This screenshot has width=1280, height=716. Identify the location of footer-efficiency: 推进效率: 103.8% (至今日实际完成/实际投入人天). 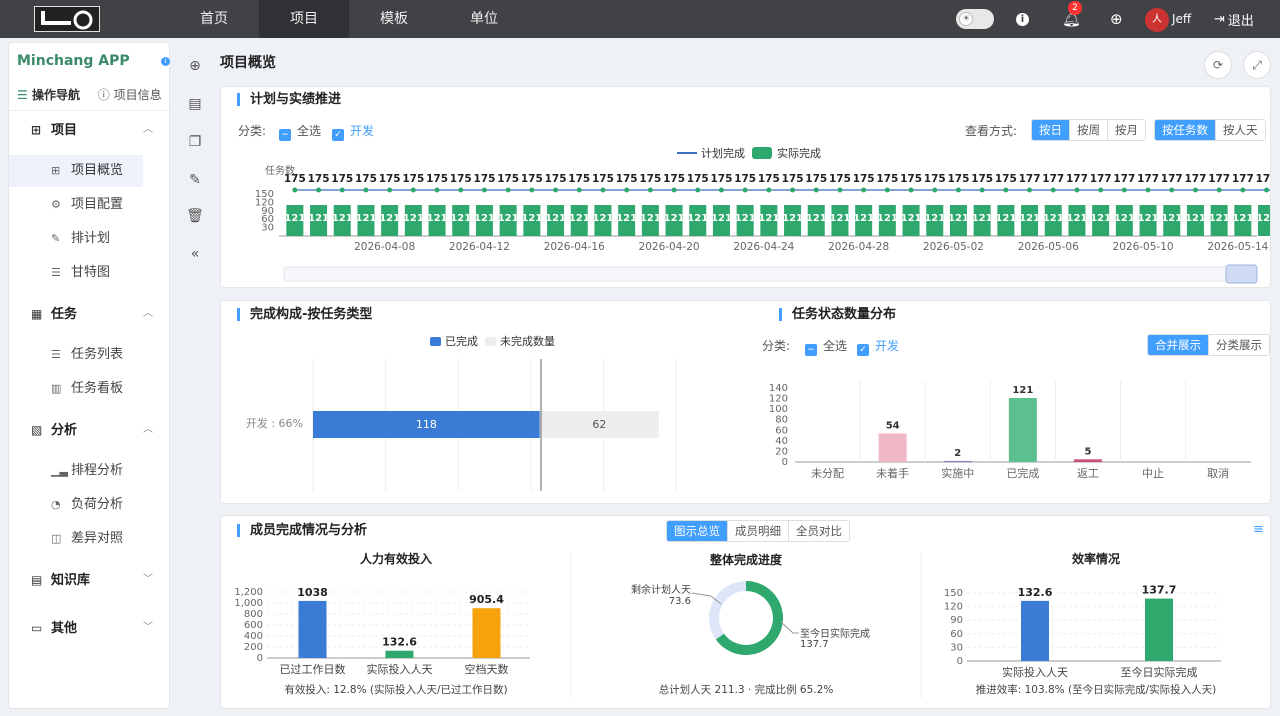
(1096, 689).